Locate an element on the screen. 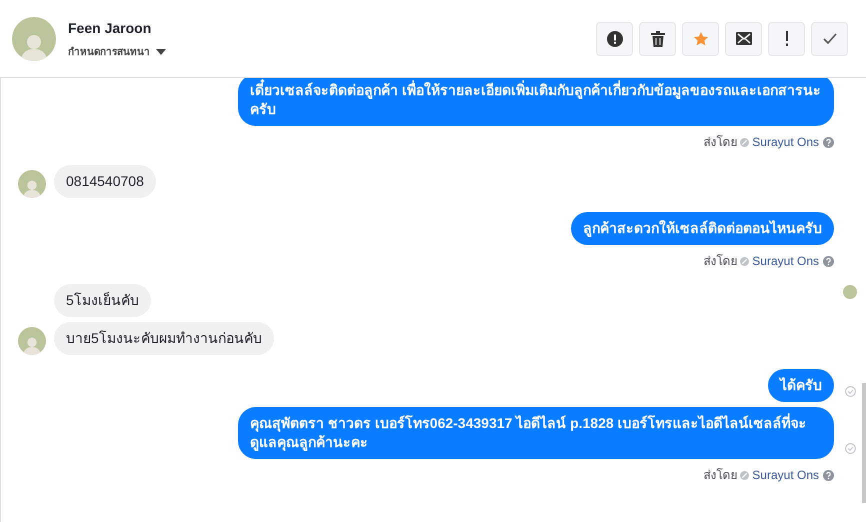 Image resolution: width=866 pixels, height=522 pixels. sent-message: คุณสุพัตตรา ชาวดร เบอร์โทร062-3439317 ไอดีไลน์ p.1828 เบอร์โทรและไอดีไลน์เซลล์ที่จะดูแลคุณลูกค้านะคะ is located at coordinates (536, 433).